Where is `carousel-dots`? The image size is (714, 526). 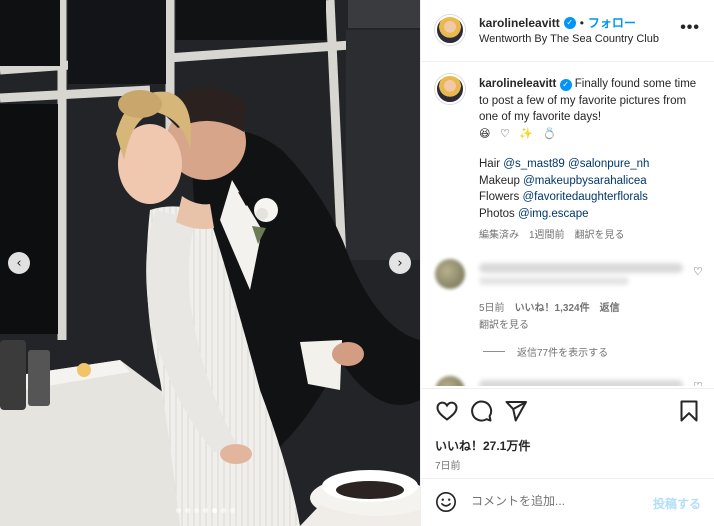 carousel-dots is located at coordinates (205, 510).